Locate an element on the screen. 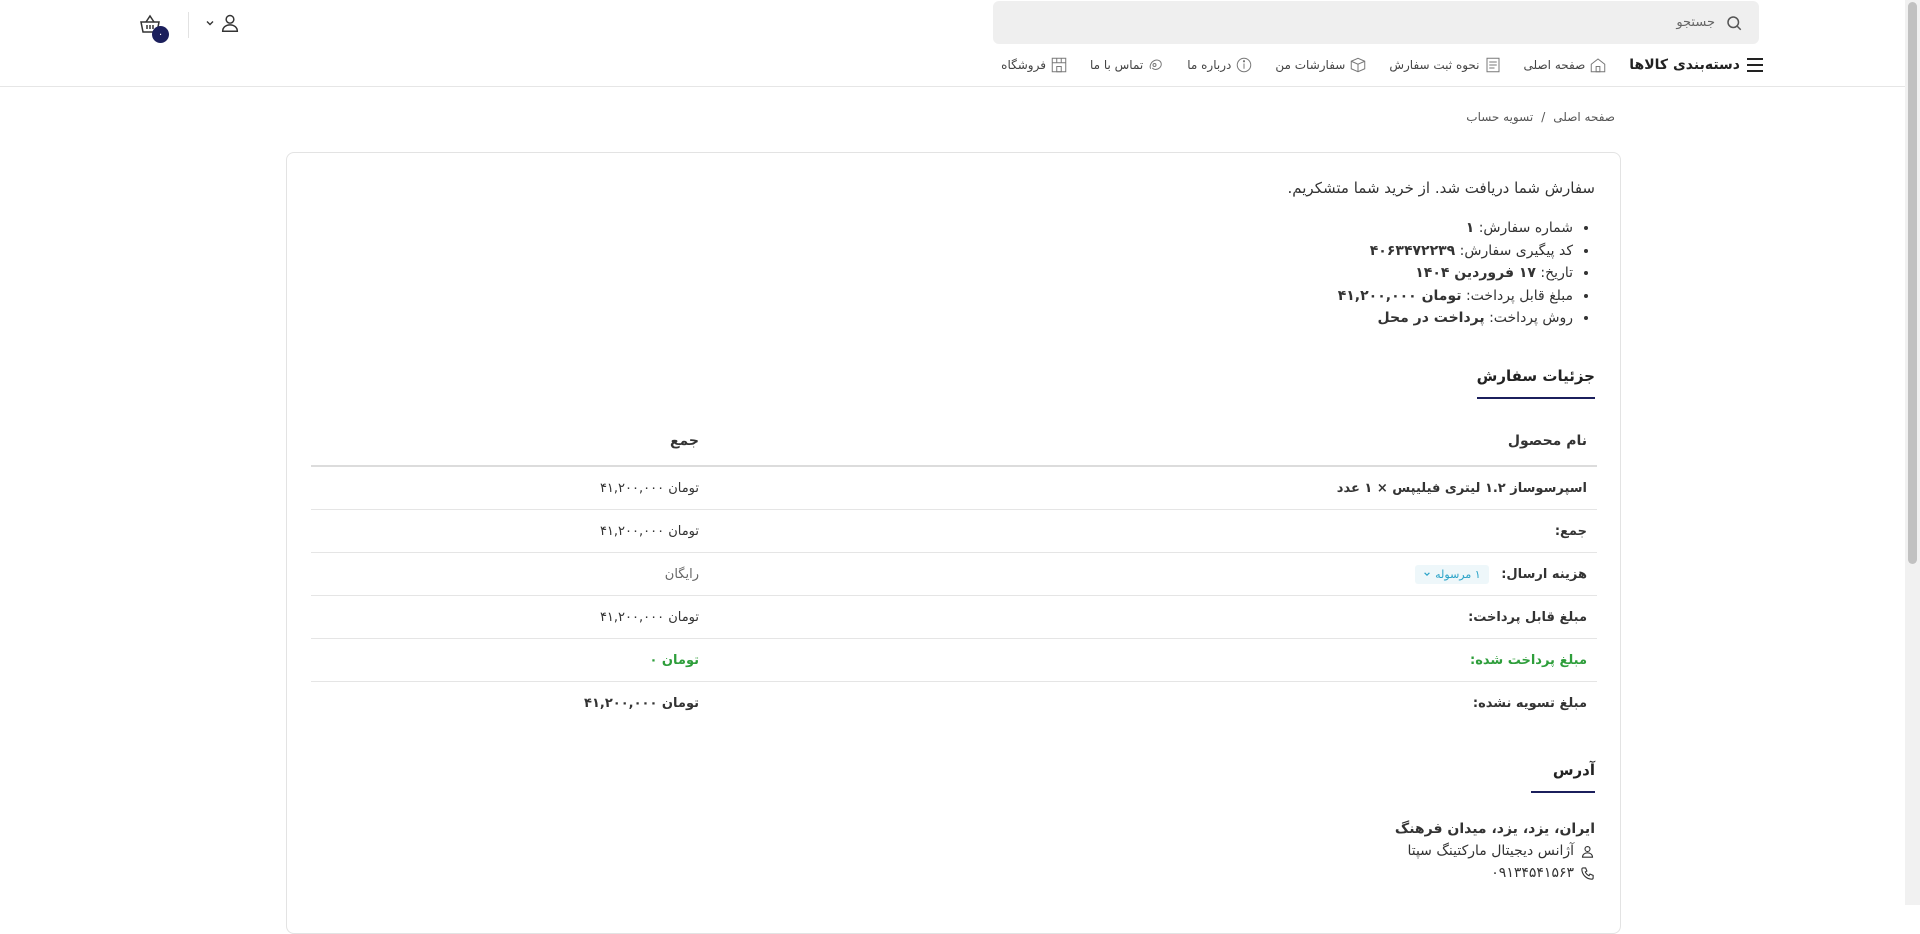  nav-item-label: تماس با ما is located at coordinates (1116, 65).